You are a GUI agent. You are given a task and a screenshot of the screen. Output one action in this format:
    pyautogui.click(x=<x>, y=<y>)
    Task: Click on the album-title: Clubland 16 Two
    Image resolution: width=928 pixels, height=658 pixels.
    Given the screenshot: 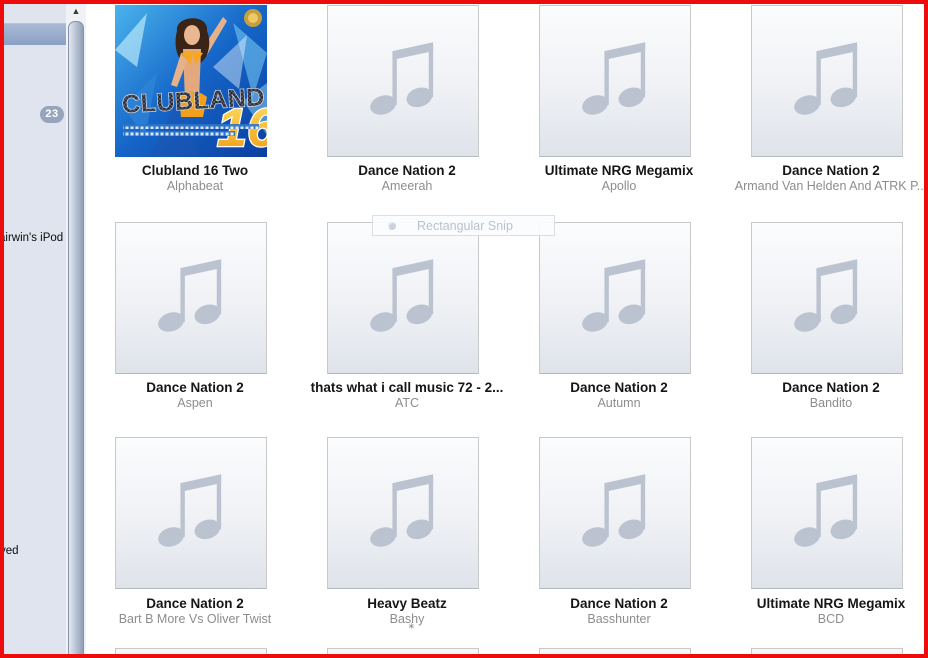 What is the action you would take?
    pyautogui.click(x=195, y=170)
    